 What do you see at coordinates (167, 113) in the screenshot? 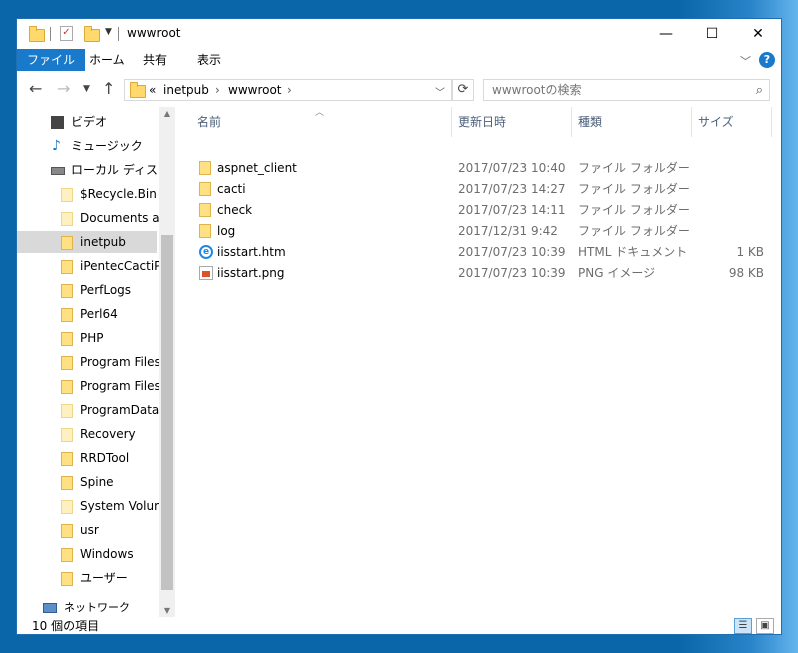
I see `scroll-up-icon: ▲` at bounding box center [167, 113].